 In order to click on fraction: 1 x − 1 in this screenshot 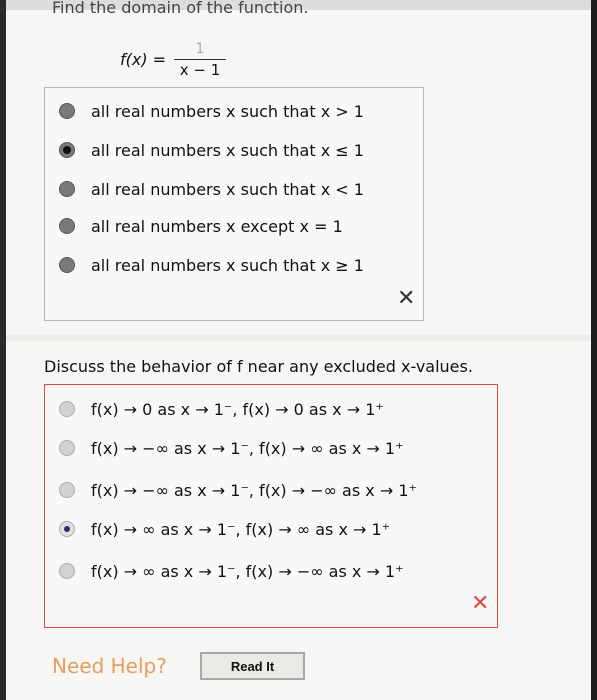, I will do `click(200, 59)`.